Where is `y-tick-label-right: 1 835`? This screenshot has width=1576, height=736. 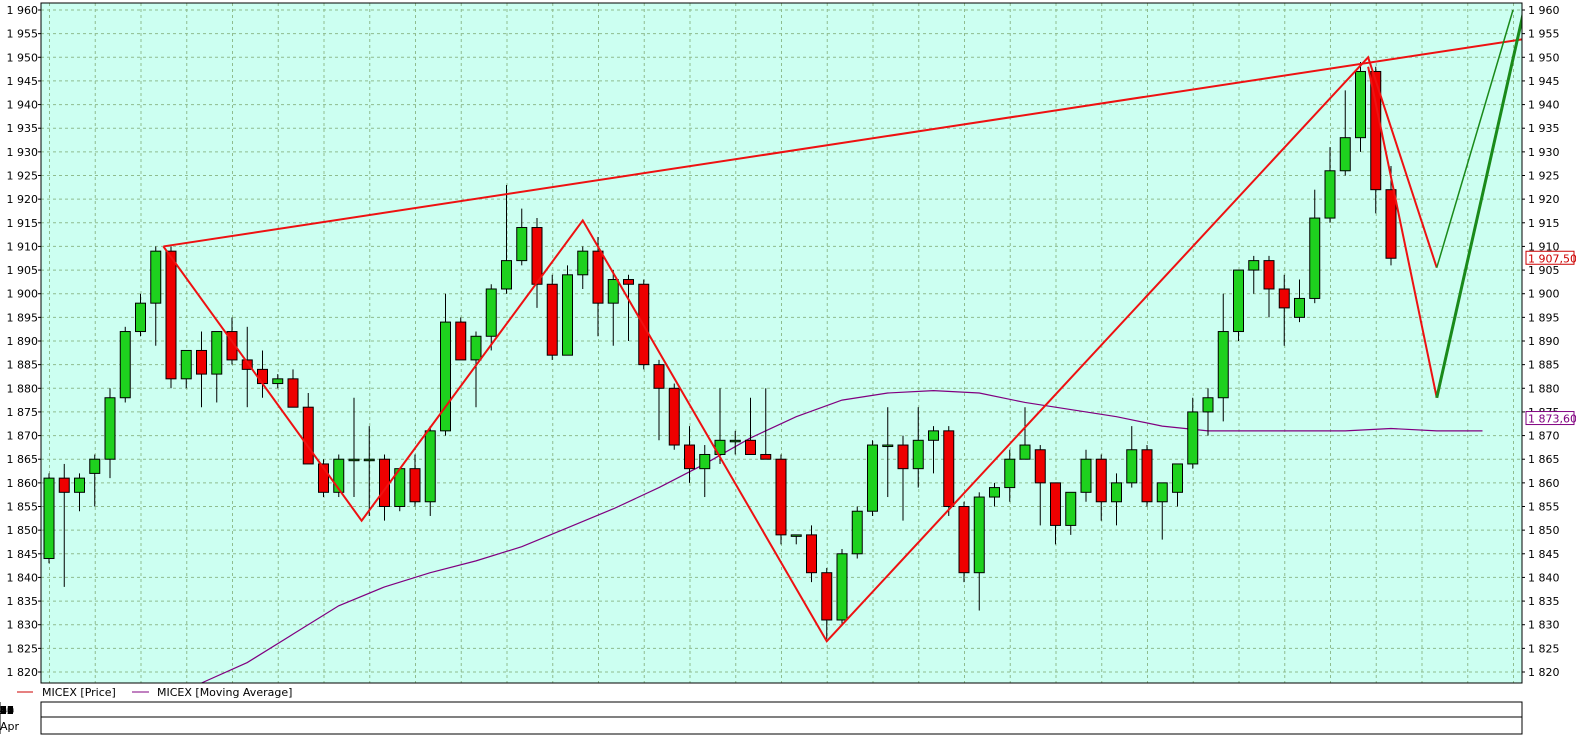 y-tick-label-right: 1 835 is located at coordinates (1544, 601).